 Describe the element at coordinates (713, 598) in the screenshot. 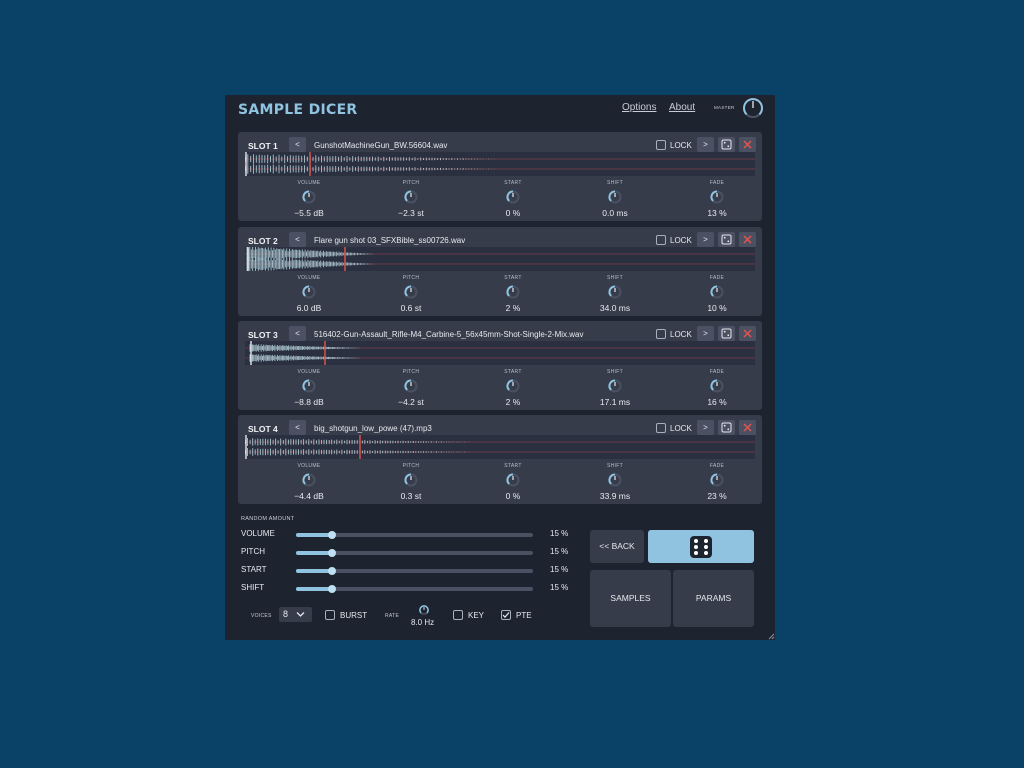

I see `params-button: PARAMS` at that location.